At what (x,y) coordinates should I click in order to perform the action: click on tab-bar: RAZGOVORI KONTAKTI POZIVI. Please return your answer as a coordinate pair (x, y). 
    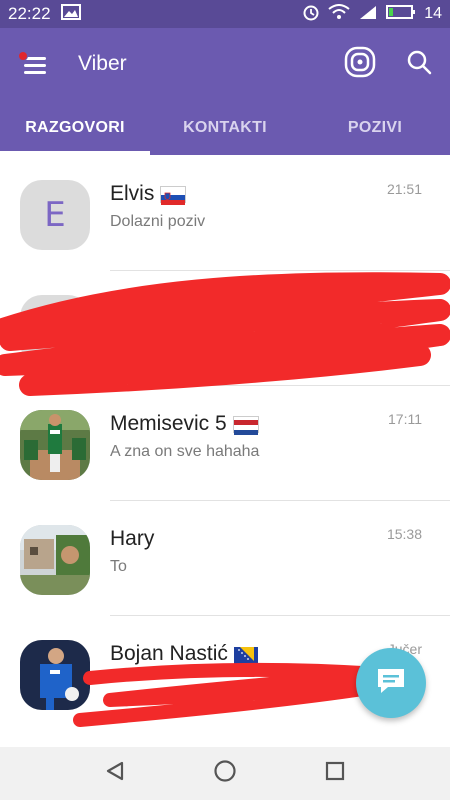
    Looking at the image, I should click on (225, 127).